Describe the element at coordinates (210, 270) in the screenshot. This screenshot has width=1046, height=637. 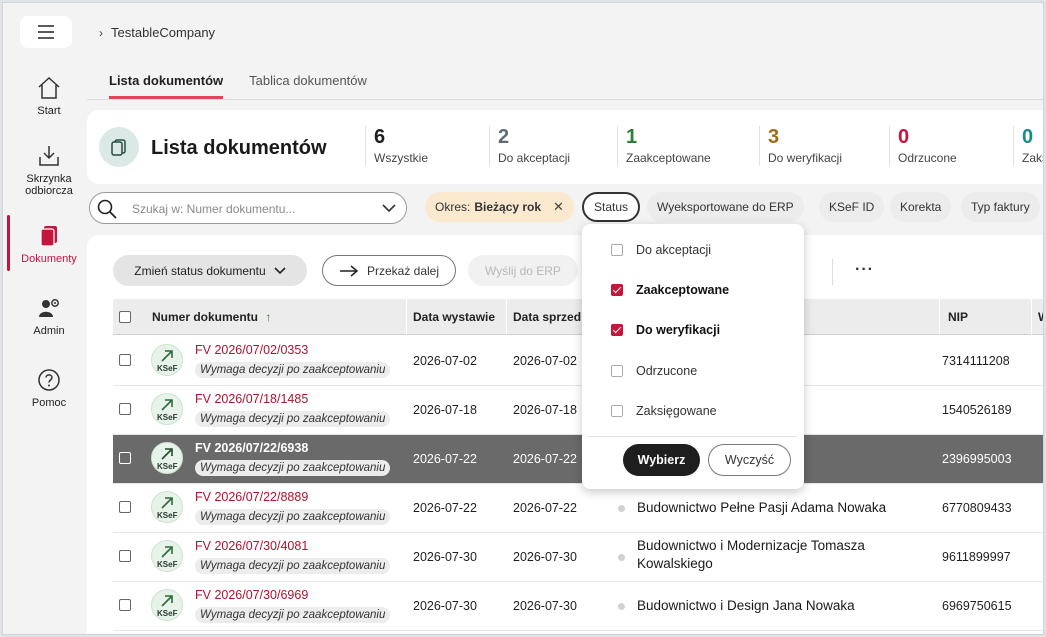
I see `change-status-button: Zmień status dokumentu` at that location.